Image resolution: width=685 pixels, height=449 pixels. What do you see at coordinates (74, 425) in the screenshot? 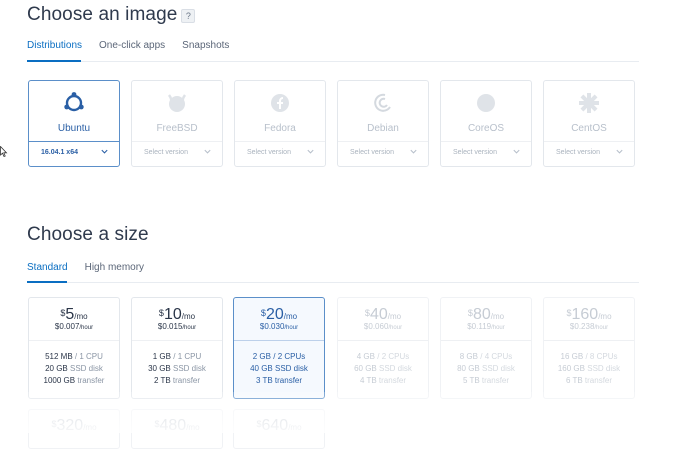
I see `monthly-price: $320/mo` at bounding box center [74, 425].